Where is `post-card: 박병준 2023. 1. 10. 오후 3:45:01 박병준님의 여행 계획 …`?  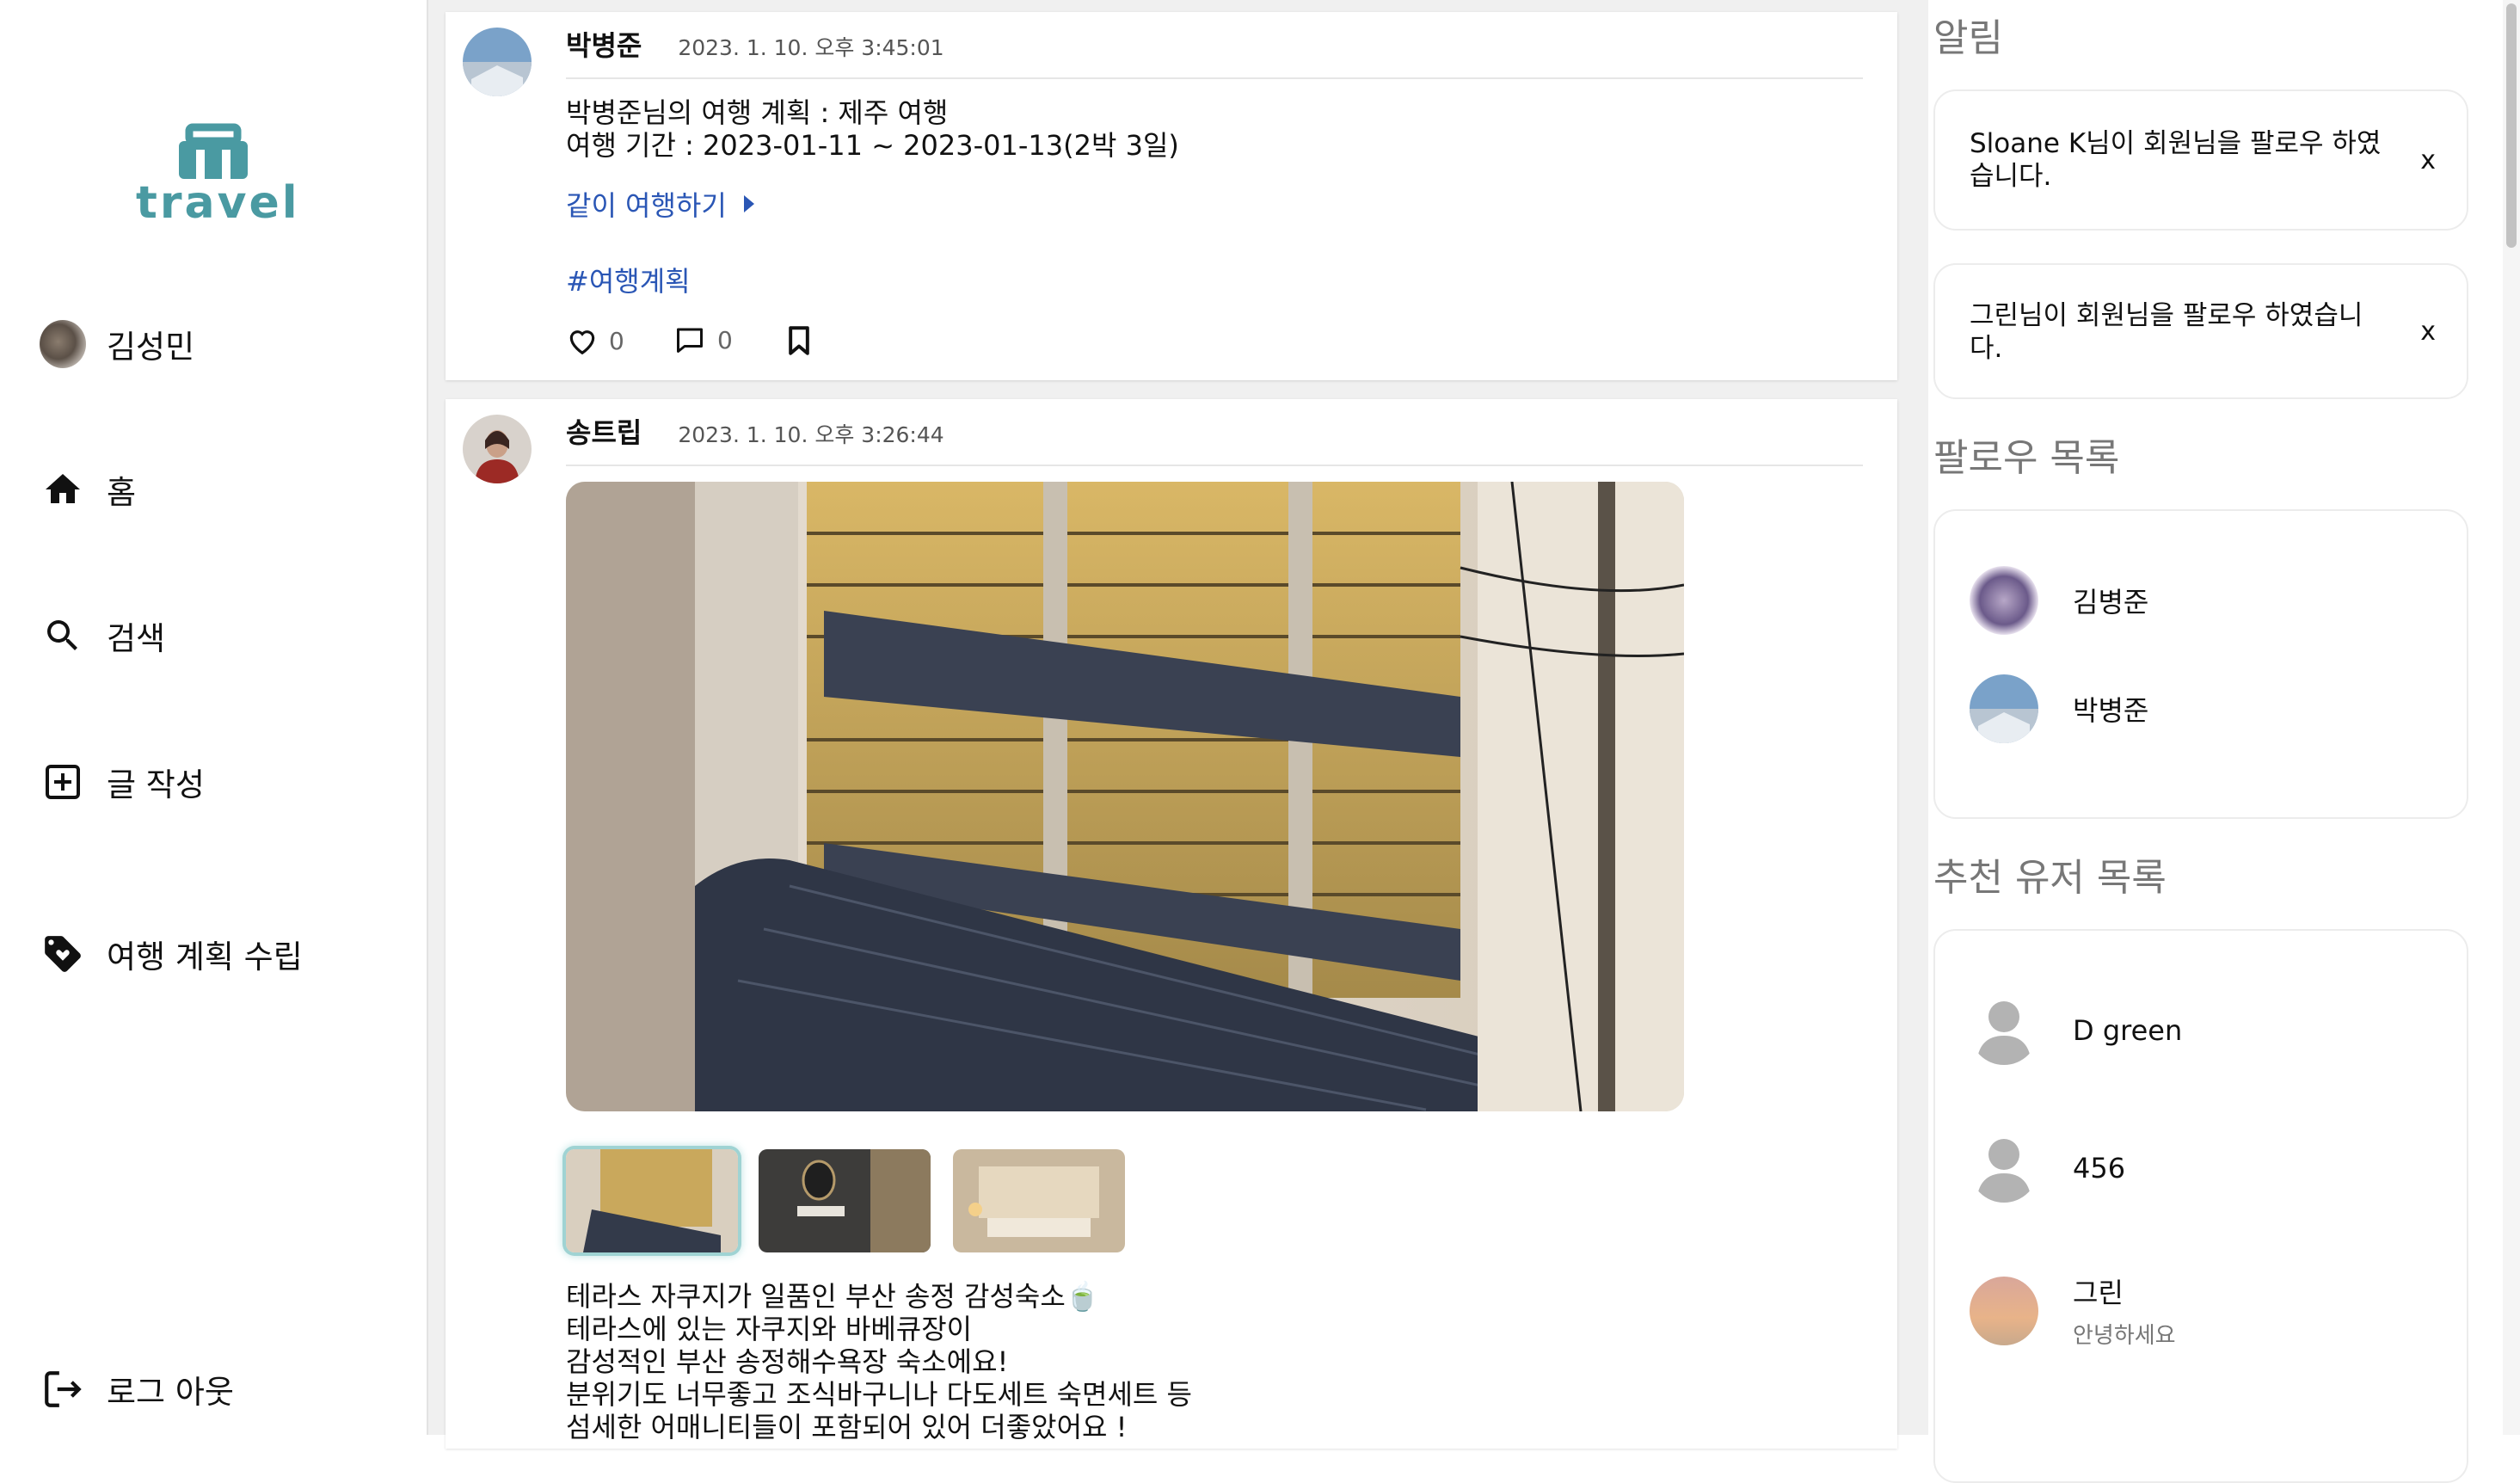 post-card: 박병준 2023. 1. 10. 오후 3:45:01 박병준님의 여행 계획 … is located at coordinates (1172, 196).